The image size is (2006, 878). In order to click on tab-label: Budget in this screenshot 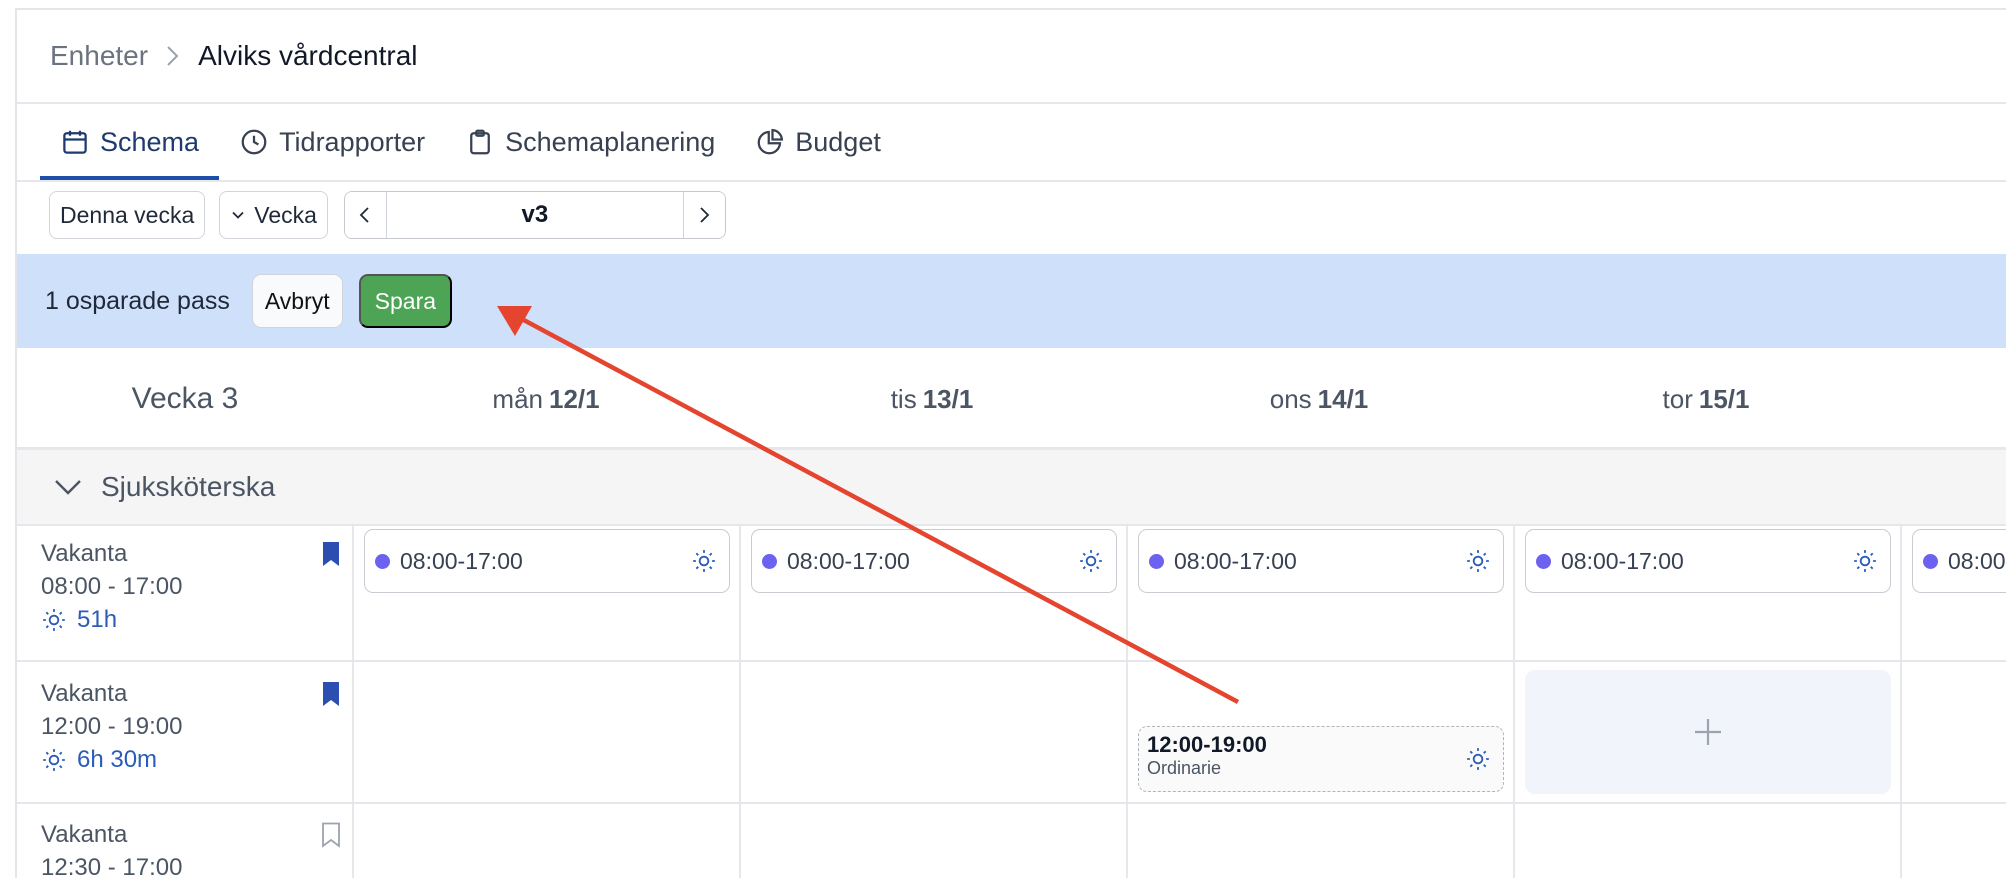, I will do `click(838, 141)`.